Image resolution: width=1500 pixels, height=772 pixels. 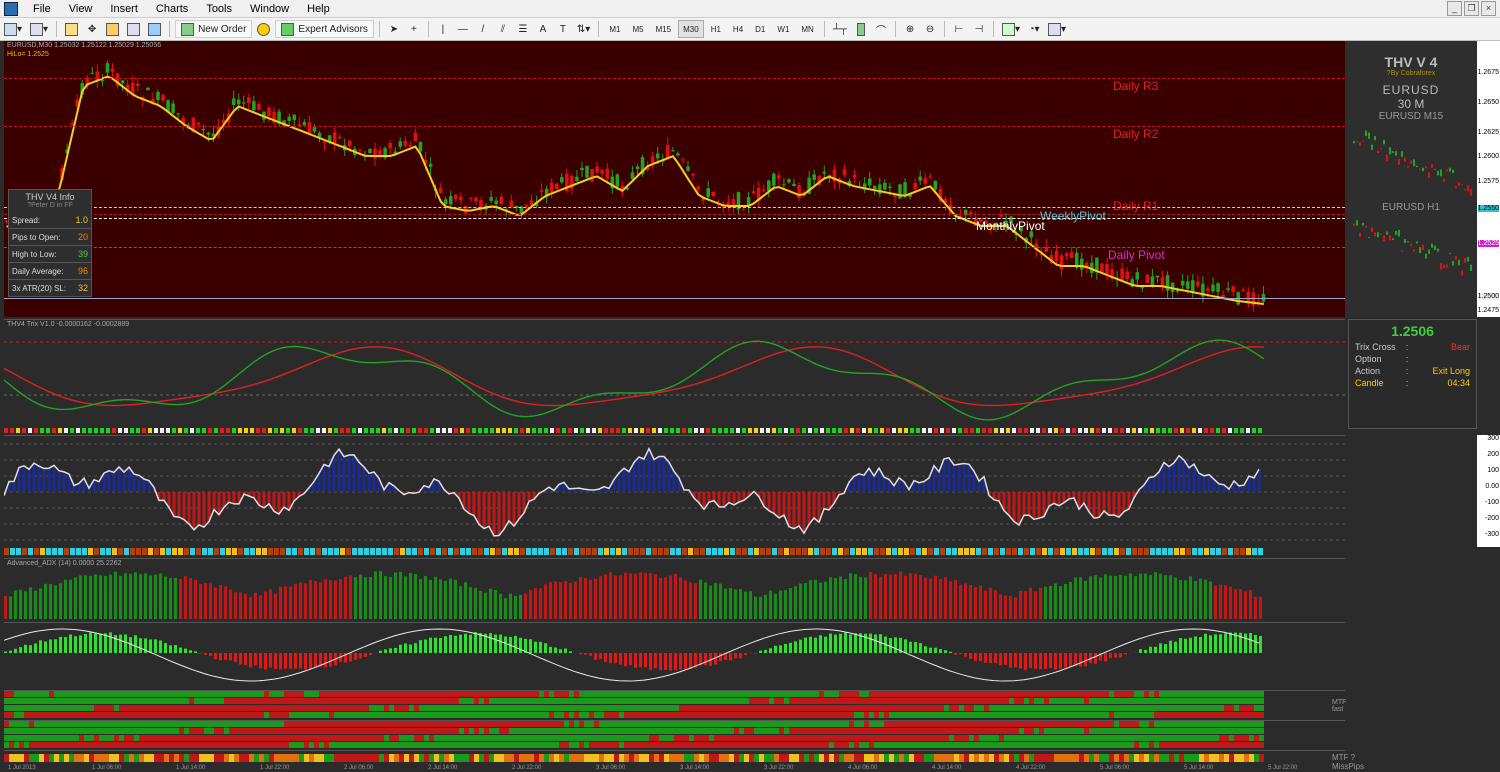 What do you see at coordinates (1488, 8) in the screenshot?
I see `close-icon: ×` at bounding box center [1488, 8].